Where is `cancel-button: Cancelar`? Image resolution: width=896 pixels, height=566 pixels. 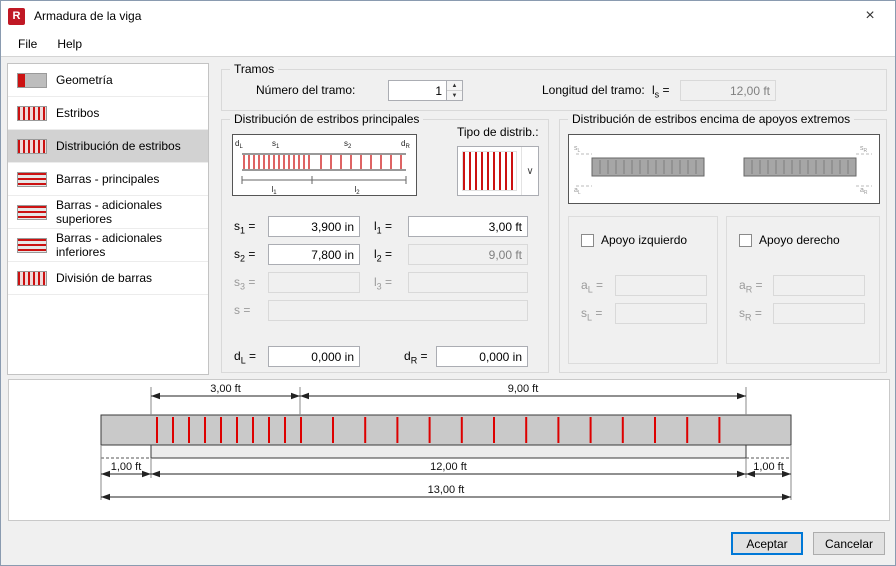 cancel-button: Cancelar is located at coordinates (849, 543).